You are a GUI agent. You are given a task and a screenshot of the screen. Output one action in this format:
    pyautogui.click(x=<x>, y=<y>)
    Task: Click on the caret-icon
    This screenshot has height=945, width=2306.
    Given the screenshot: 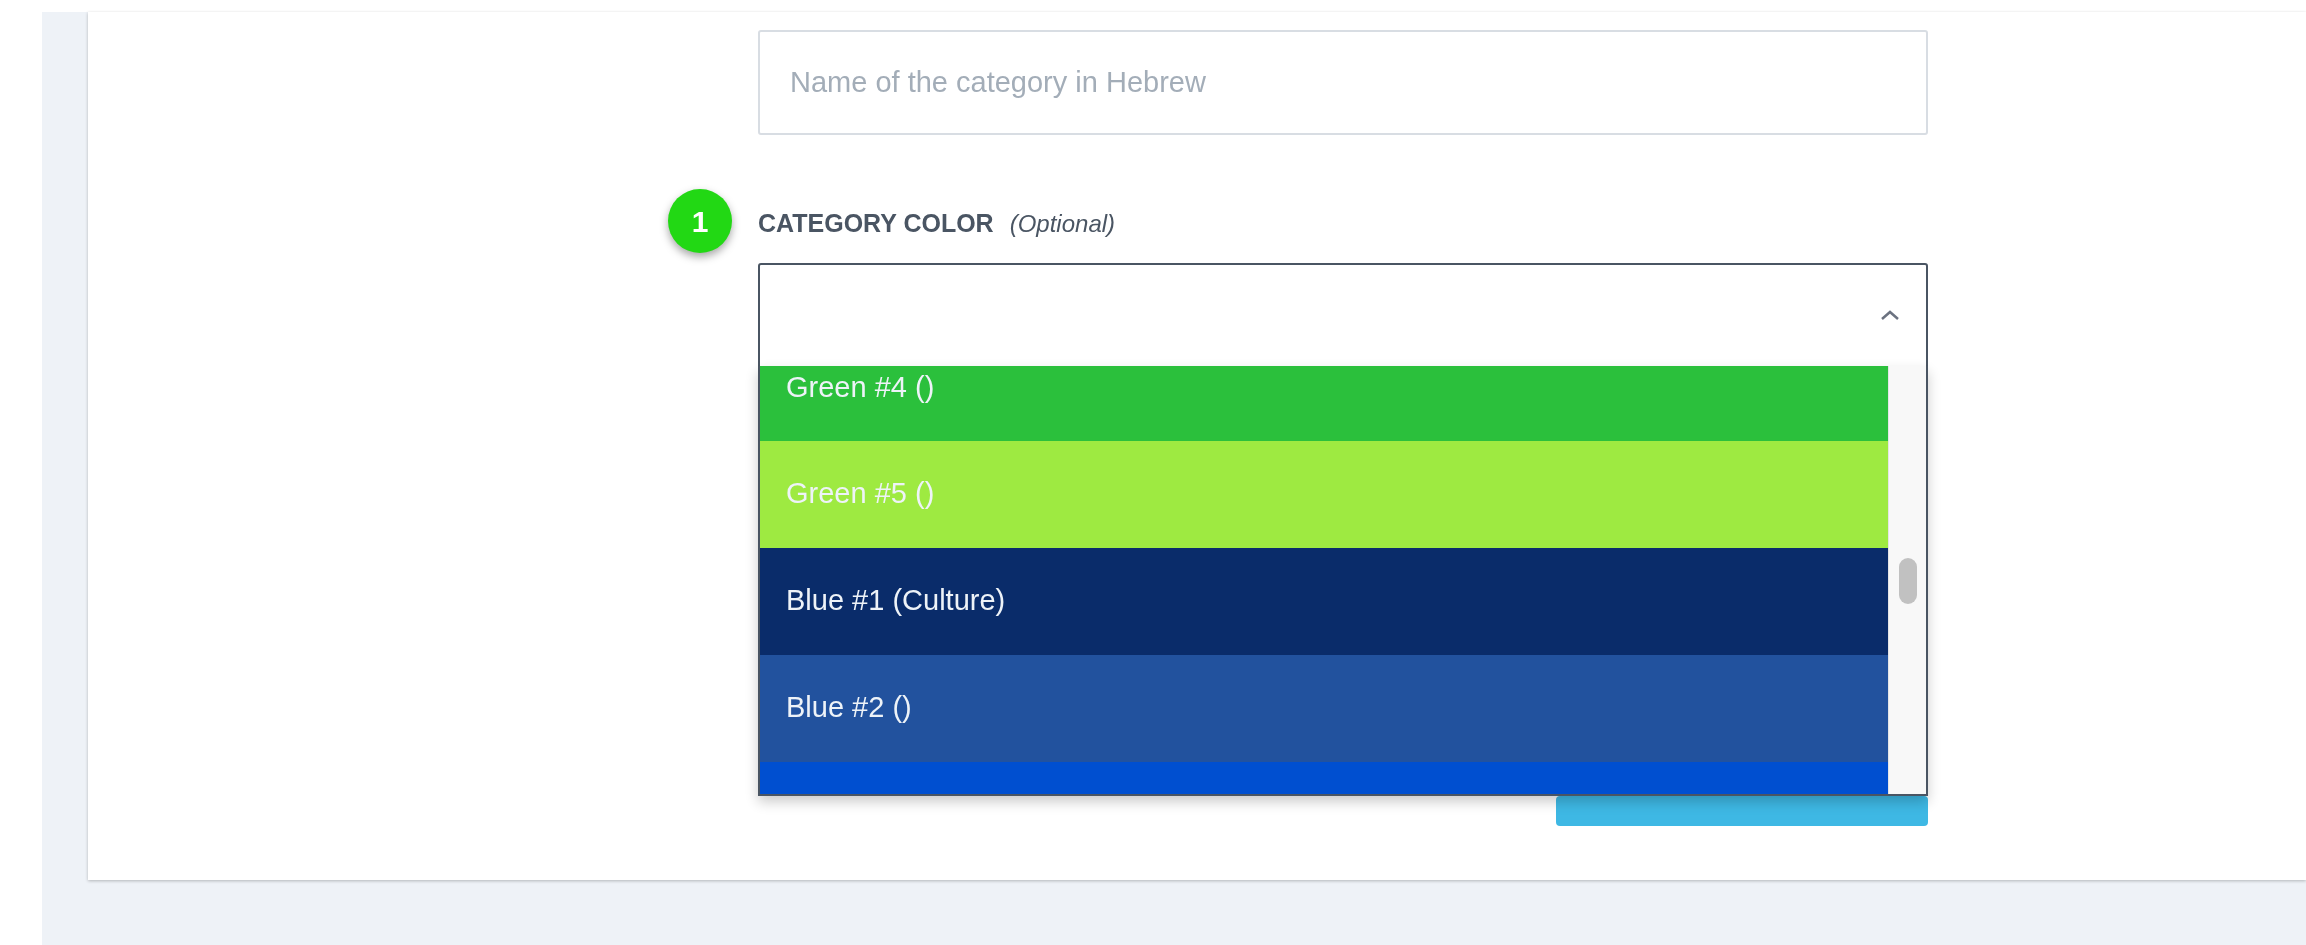 What is the action you would take?
    pyautogui.click(x=1890, y=315)
    